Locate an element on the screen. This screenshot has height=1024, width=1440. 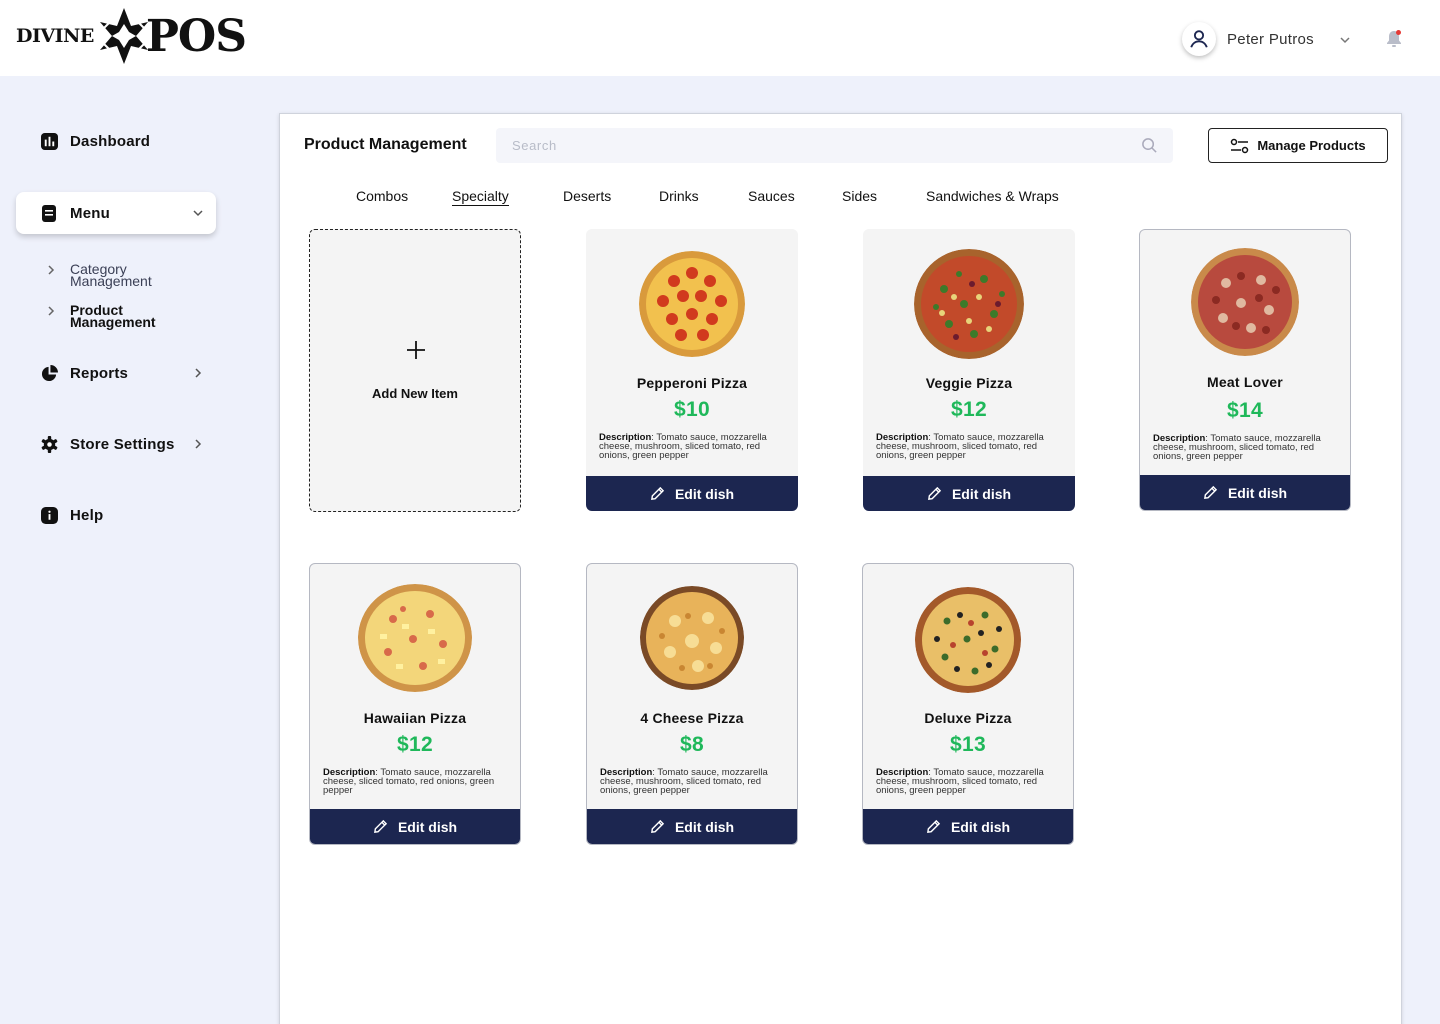
sidebar-item-label: Help is located at coordinates (87, 515).